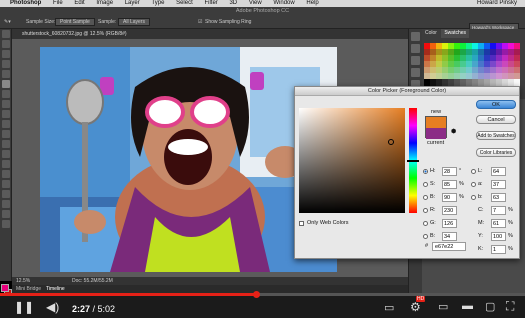  Describe the element at coordinates (455, 33) in the screenshot. I see `tab-swatches: Swatches` at that location.